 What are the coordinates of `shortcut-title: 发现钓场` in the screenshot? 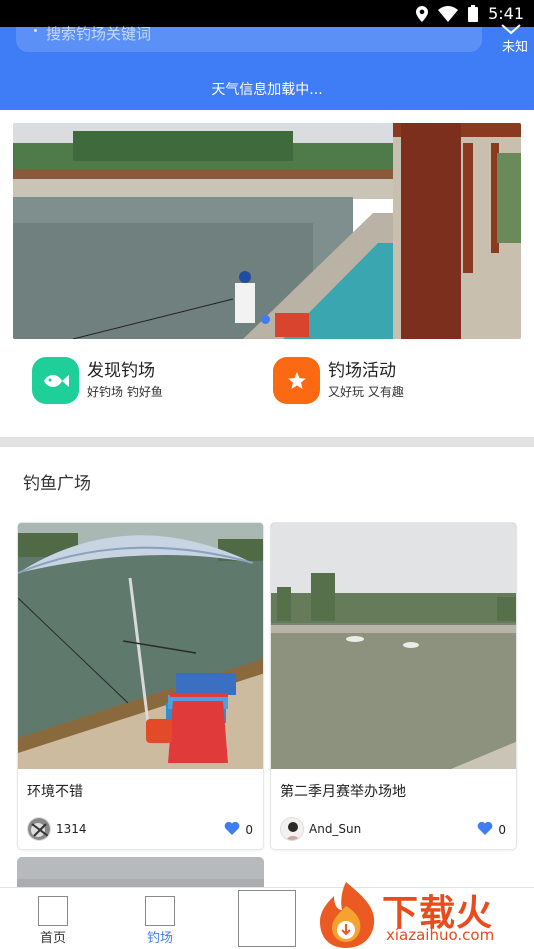 It's located at (121, 371).